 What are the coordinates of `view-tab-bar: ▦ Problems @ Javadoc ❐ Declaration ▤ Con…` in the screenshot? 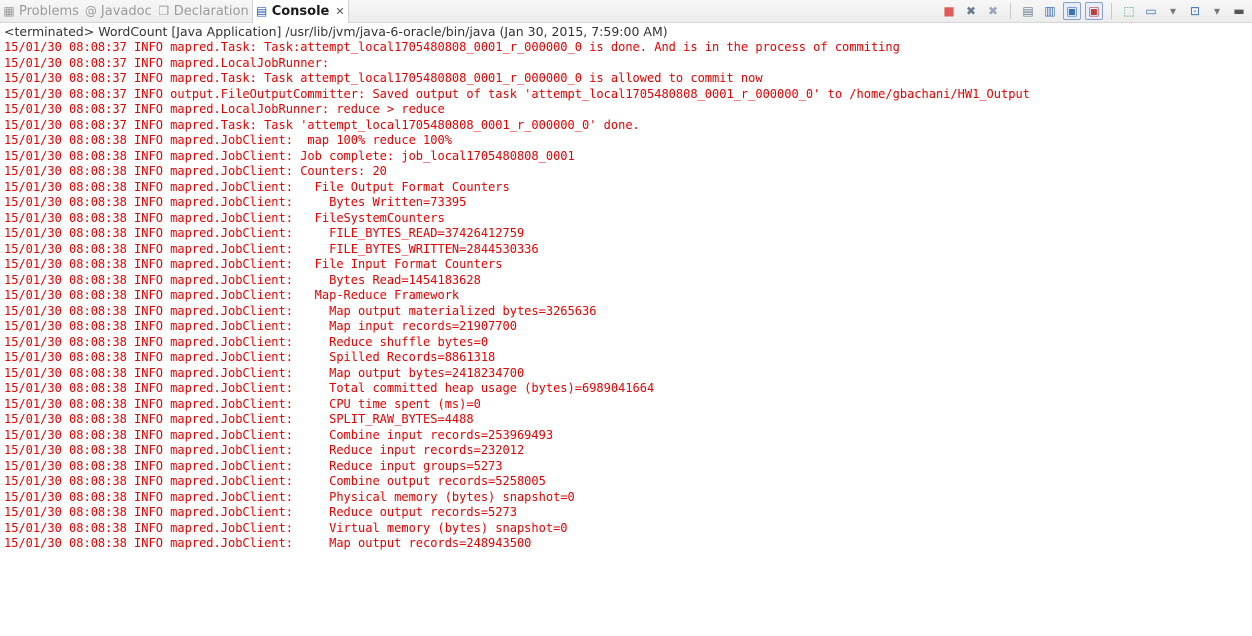 It's located at (626, 11).